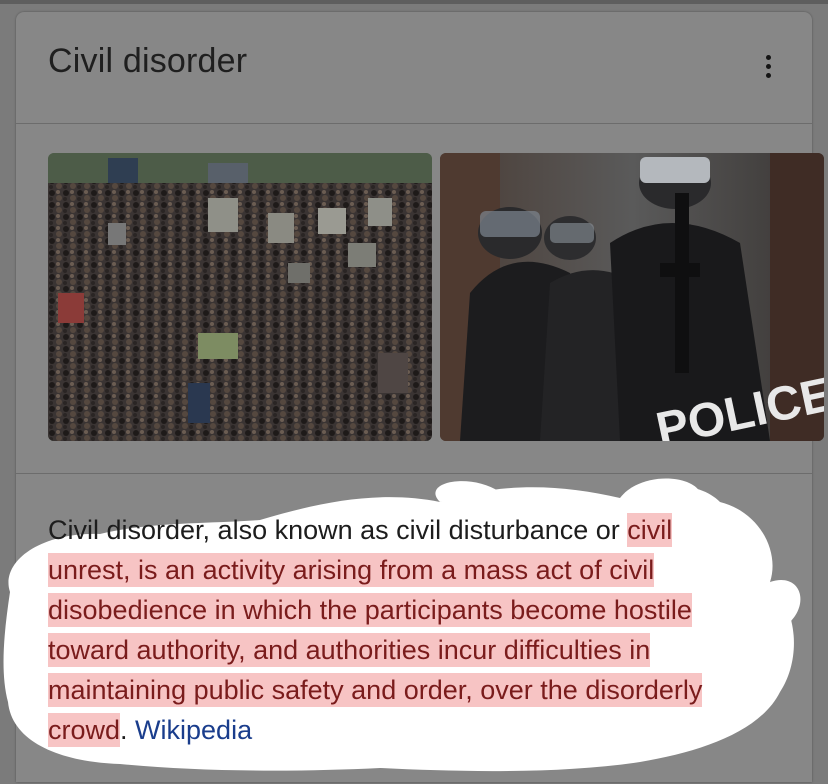 This screenshot has width=828, height=784. Describe the element at coordinates (128, 730) in the screenshot. I see `description-after: .` at that location.